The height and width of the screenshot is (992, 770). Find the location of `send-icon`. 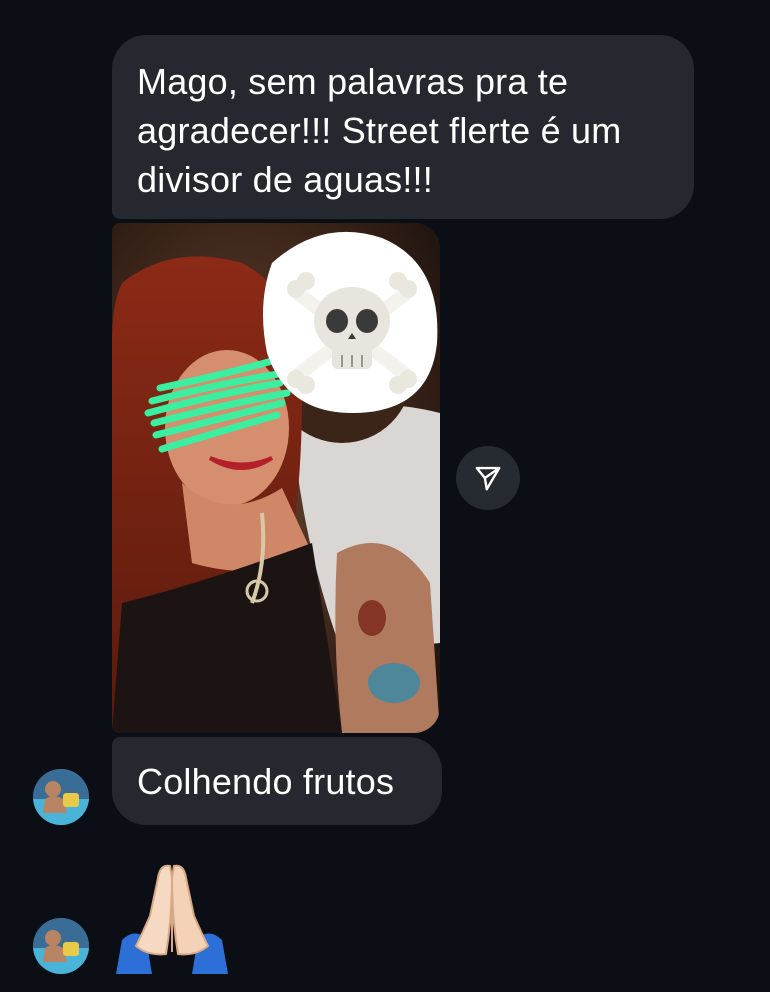

send-icon is located at coordinates (488, 478).